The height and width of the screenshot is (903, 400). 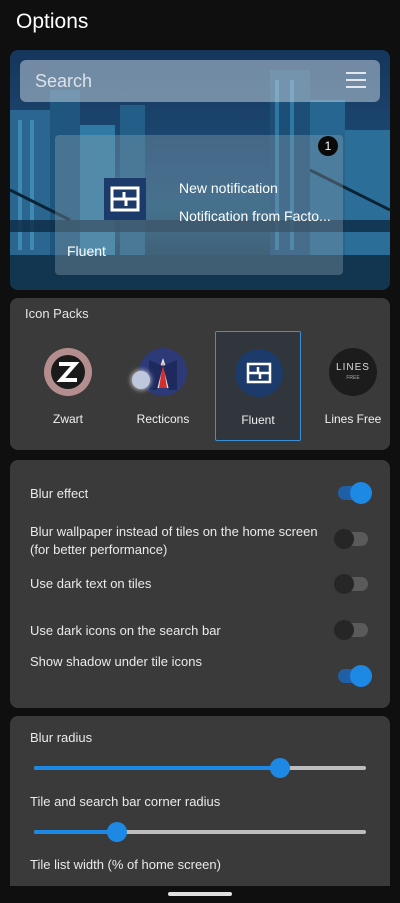 What do you see at coordinates (125, 801) in the screenshot?
I see `corner-radius-label: Tile and search bar corner radius` at bounding box center [125, 801].